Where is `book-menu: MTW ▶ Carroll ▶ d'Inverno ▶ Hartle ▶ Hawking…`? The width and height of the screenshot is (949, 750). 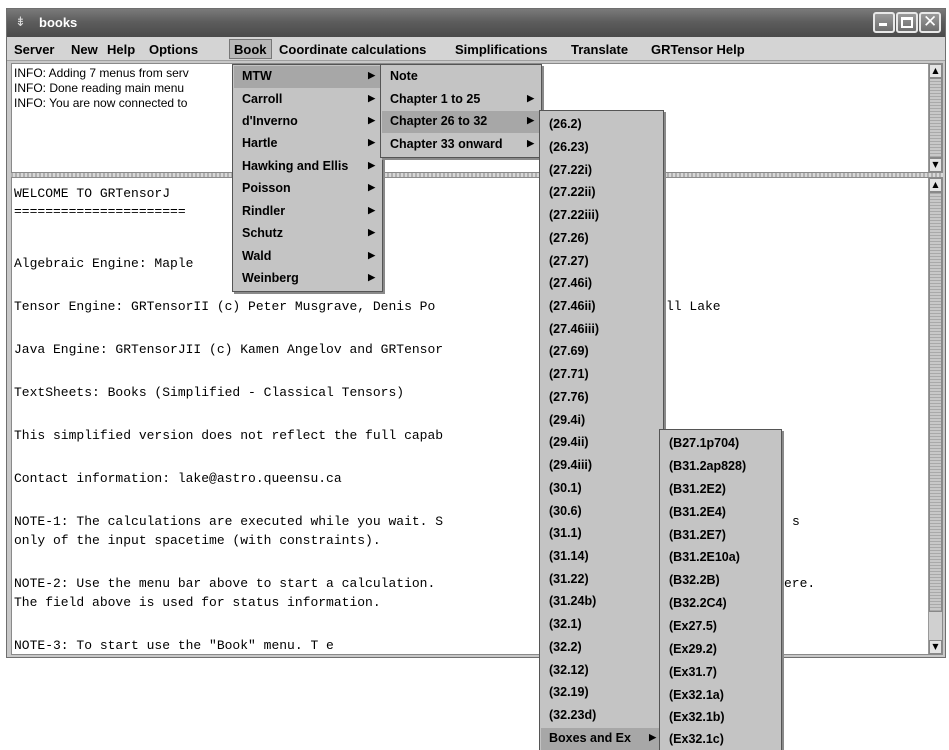
book-menu: MTW ▶ Carroll ▶ d'Inverno ▶ Hartle ▶ Hawking… is located at coordinates (307, 178).